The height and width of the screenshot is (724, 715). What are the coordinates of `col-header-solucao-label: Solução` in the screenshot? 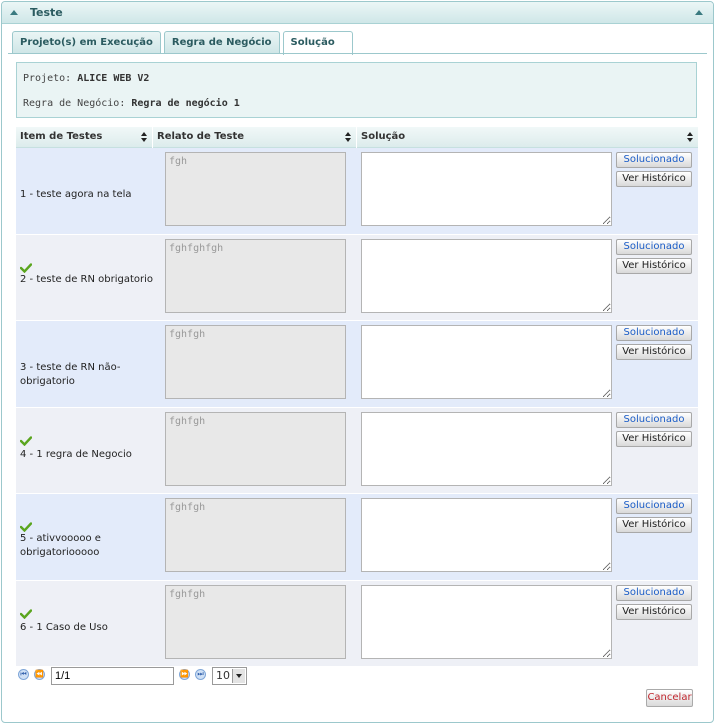 It's located at (383, 136).